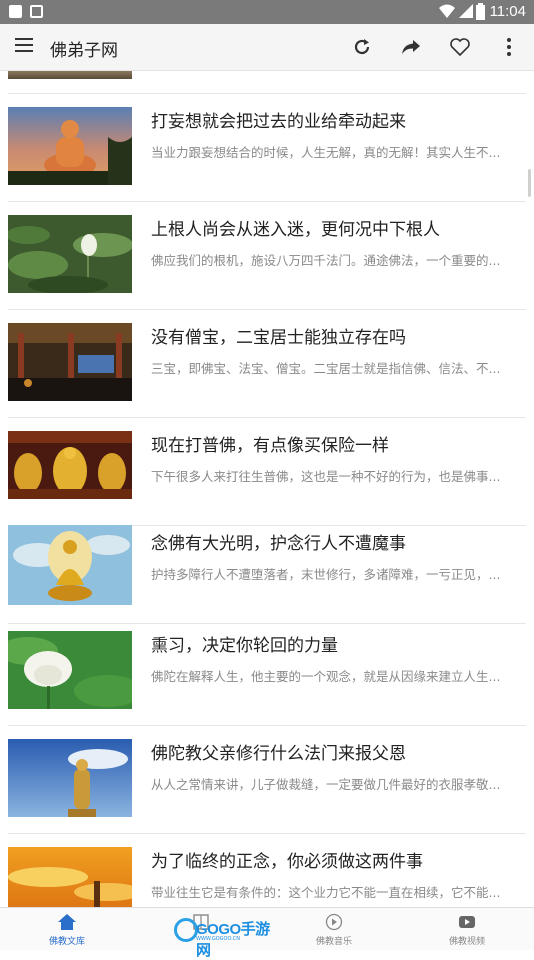 The width and height of the screenshot is (534, 960). Describe the element at coordinates (411, 47) in the screenshot. I see `share-icon` at that location.